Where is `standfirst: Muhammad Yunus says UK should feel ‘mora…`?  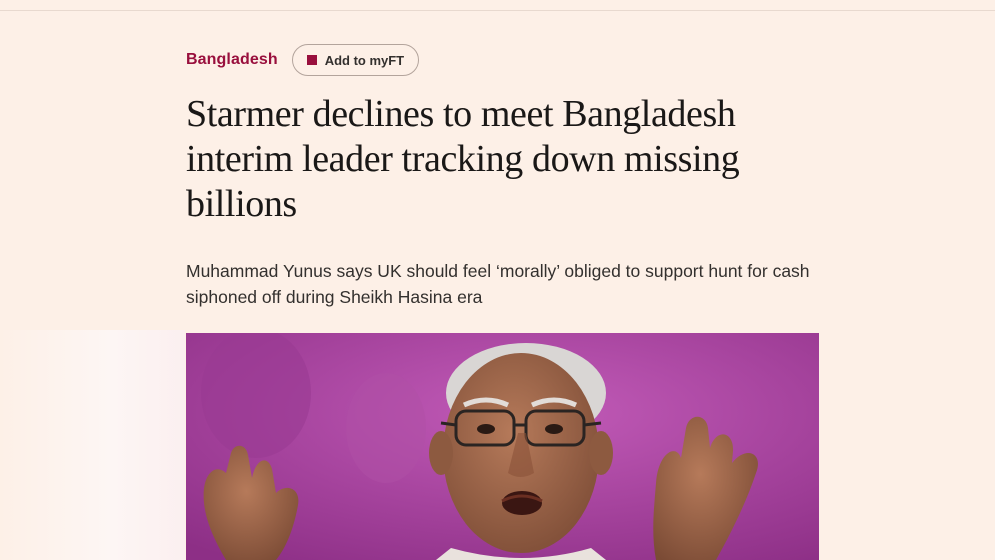 standfirst: Muhammad Yunus says UK should feel ‘mora… is located at coordinates (498, 284).